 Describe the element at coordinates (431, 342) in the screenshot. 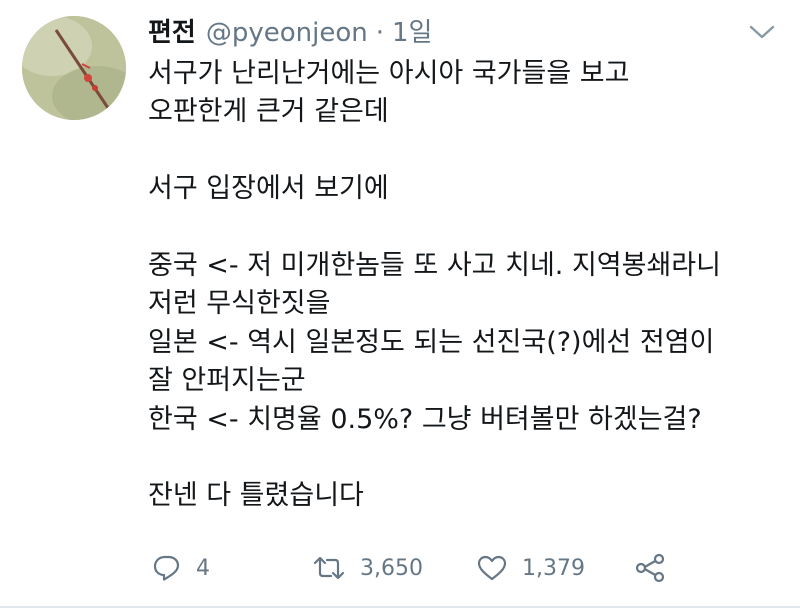

I see `tweet-text-line: 일본 <- 역시 일본정도 되는 선진국(?)에선 전염이` at that location.